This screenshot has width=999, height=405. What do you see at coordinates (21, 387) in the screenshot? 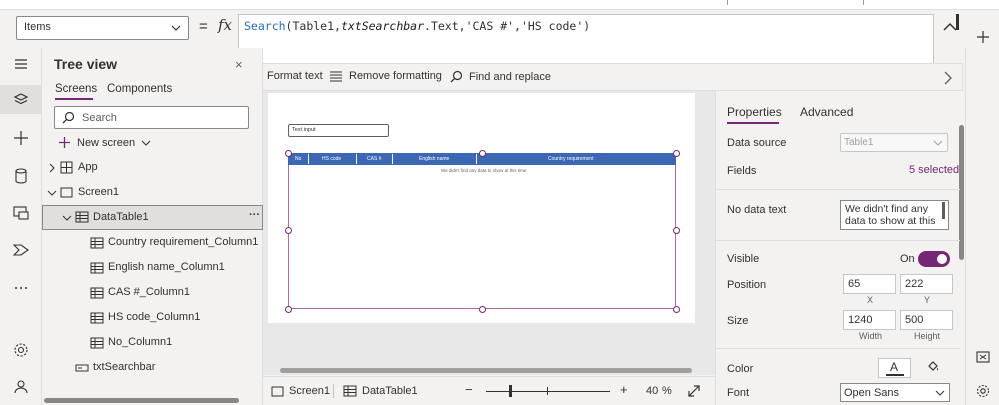
I see `virtual-agent-icon` at bounding box center [21, 387].